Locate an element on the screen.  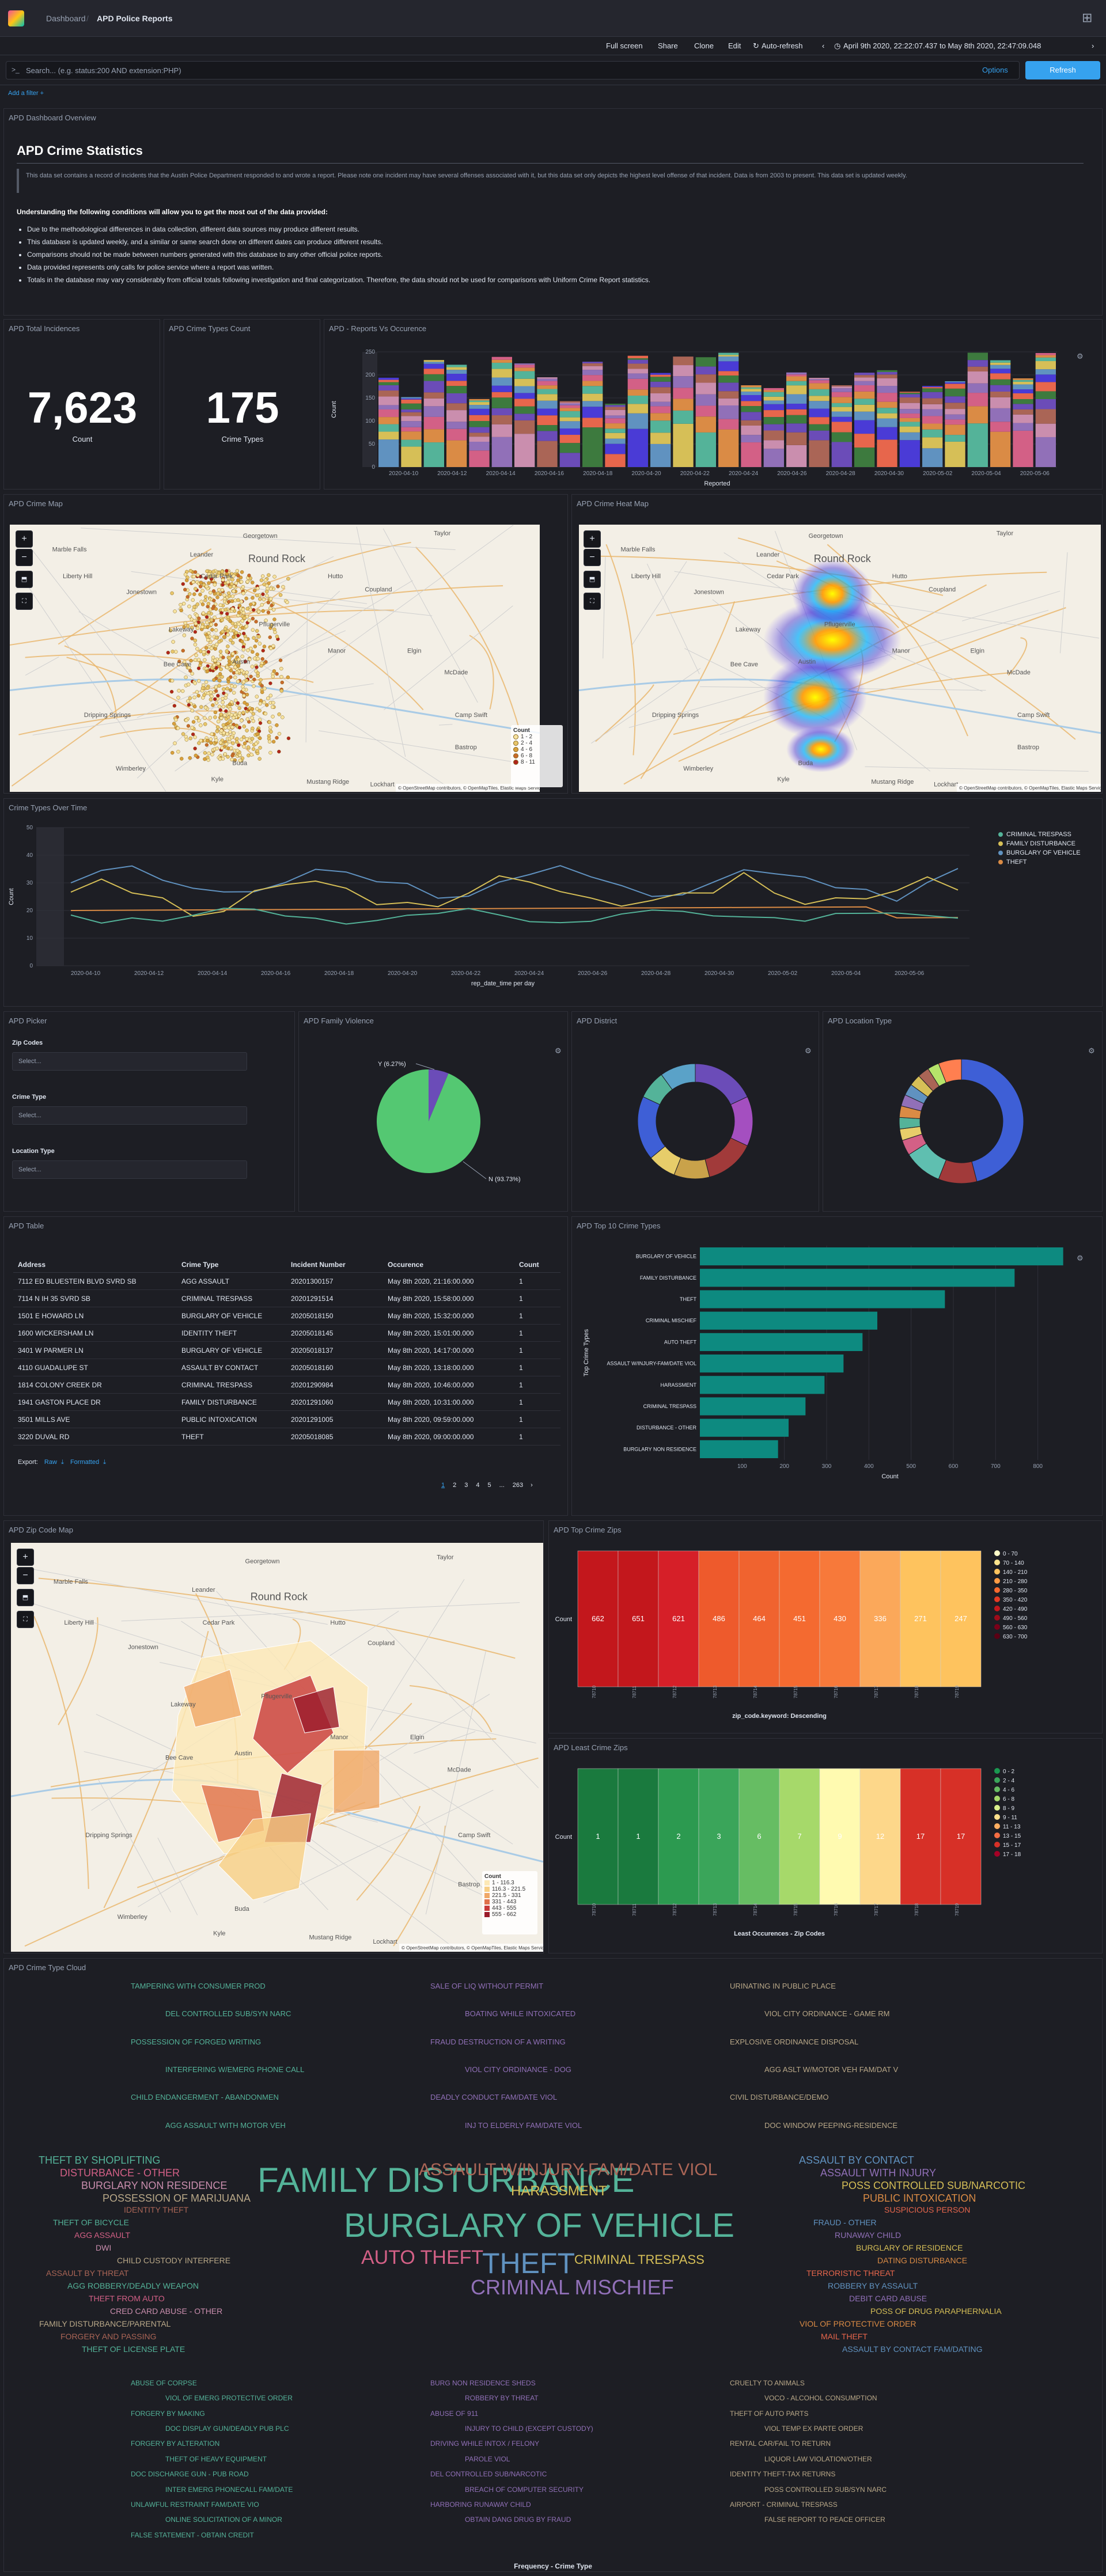
cloud-word: VIOL TEMP EX PARTE ORDER is located at coordinates (813, 2429).